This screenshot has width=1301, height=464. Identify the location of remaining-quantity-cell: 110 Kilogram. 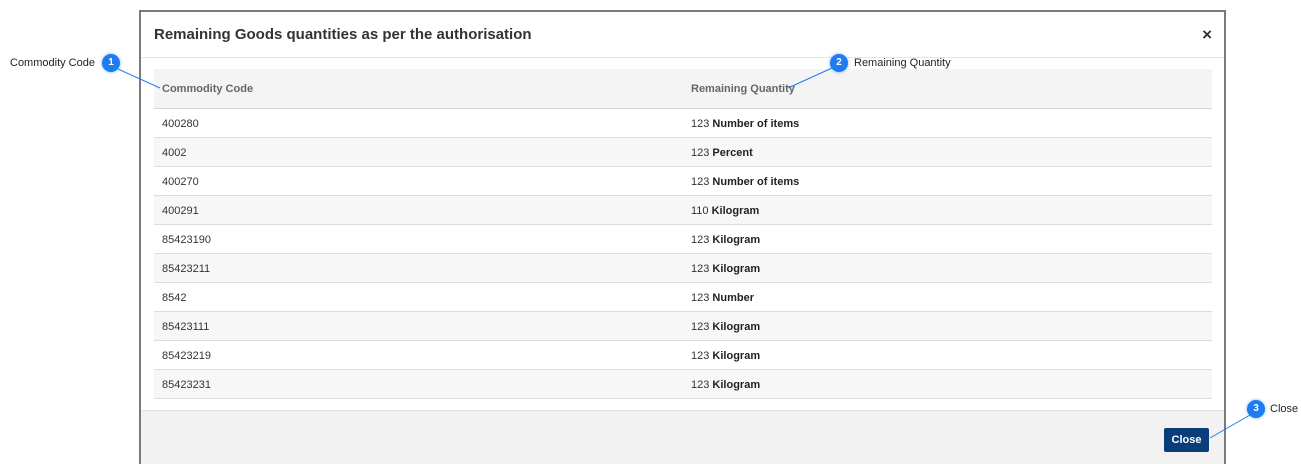
(725, 211).